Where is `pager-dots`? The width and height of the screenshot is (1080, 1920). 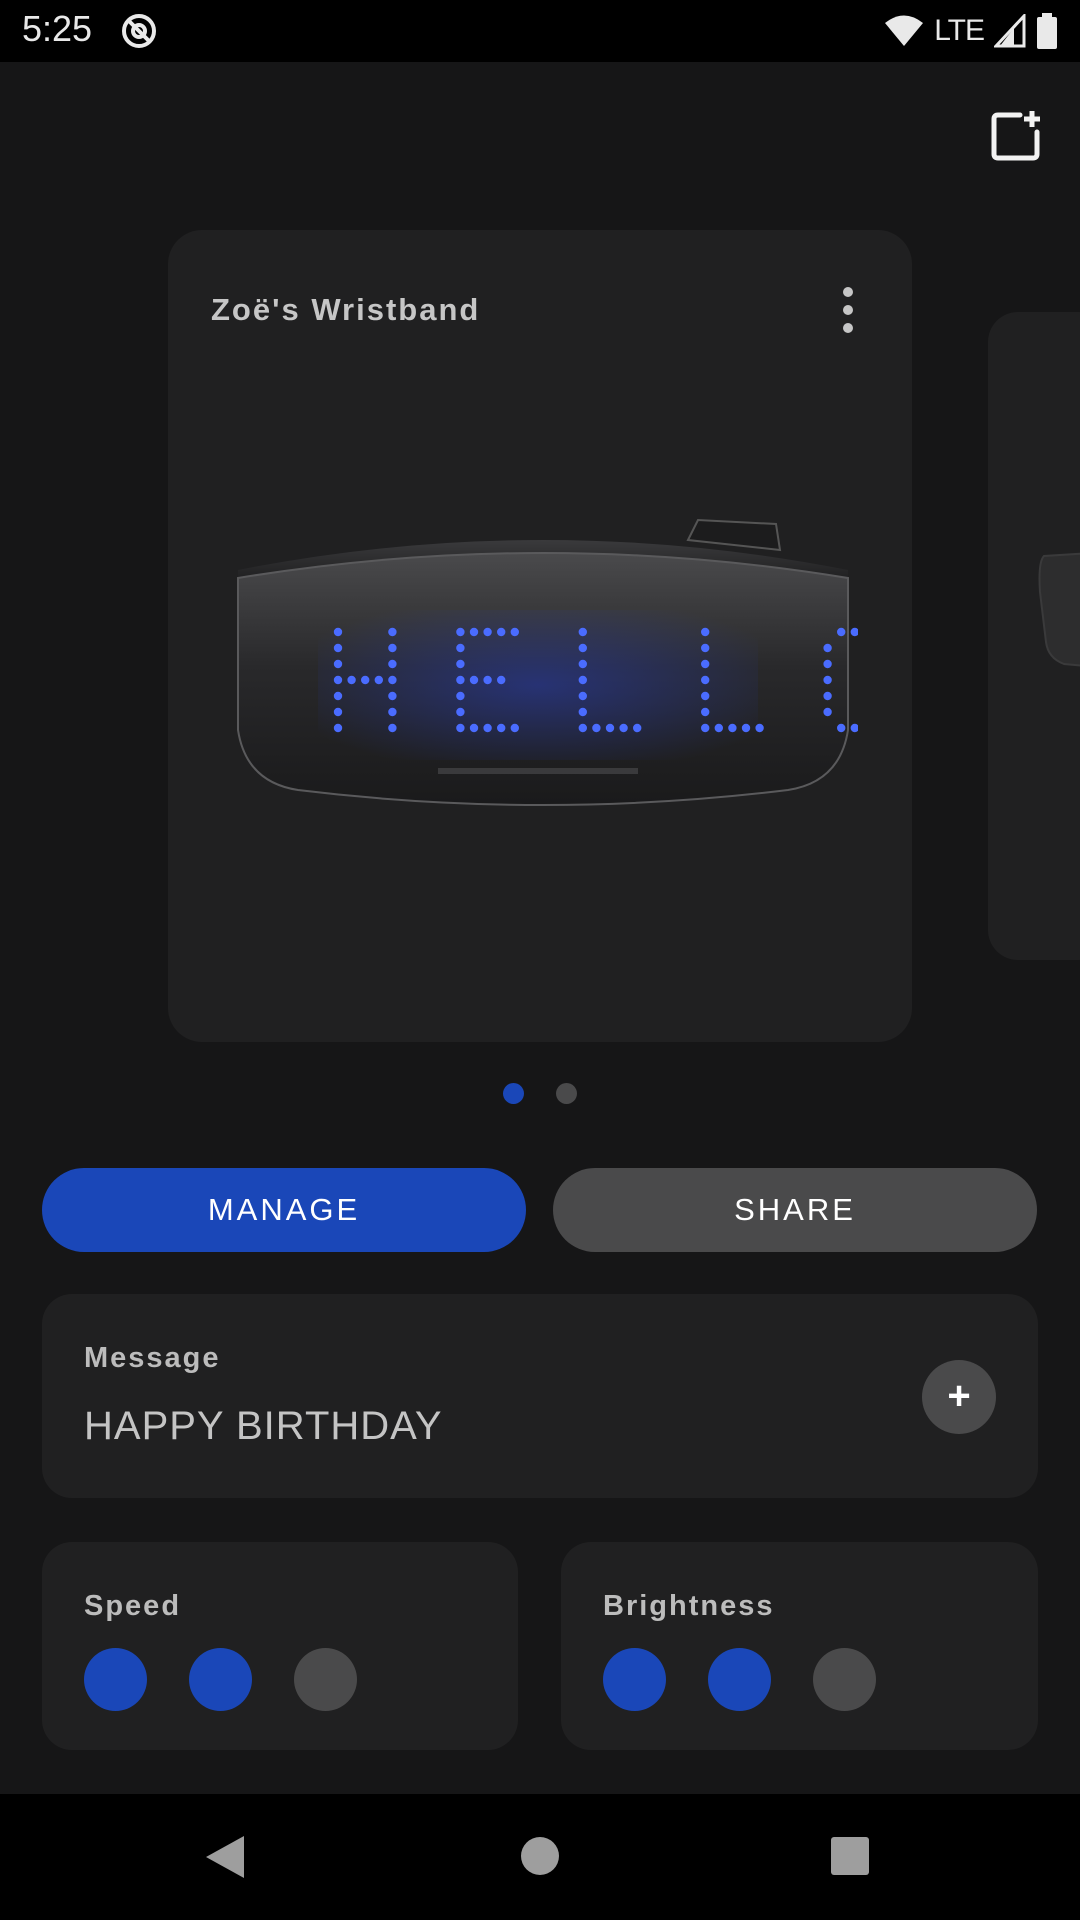
pager-dots is located at coordinates (540, 1093).